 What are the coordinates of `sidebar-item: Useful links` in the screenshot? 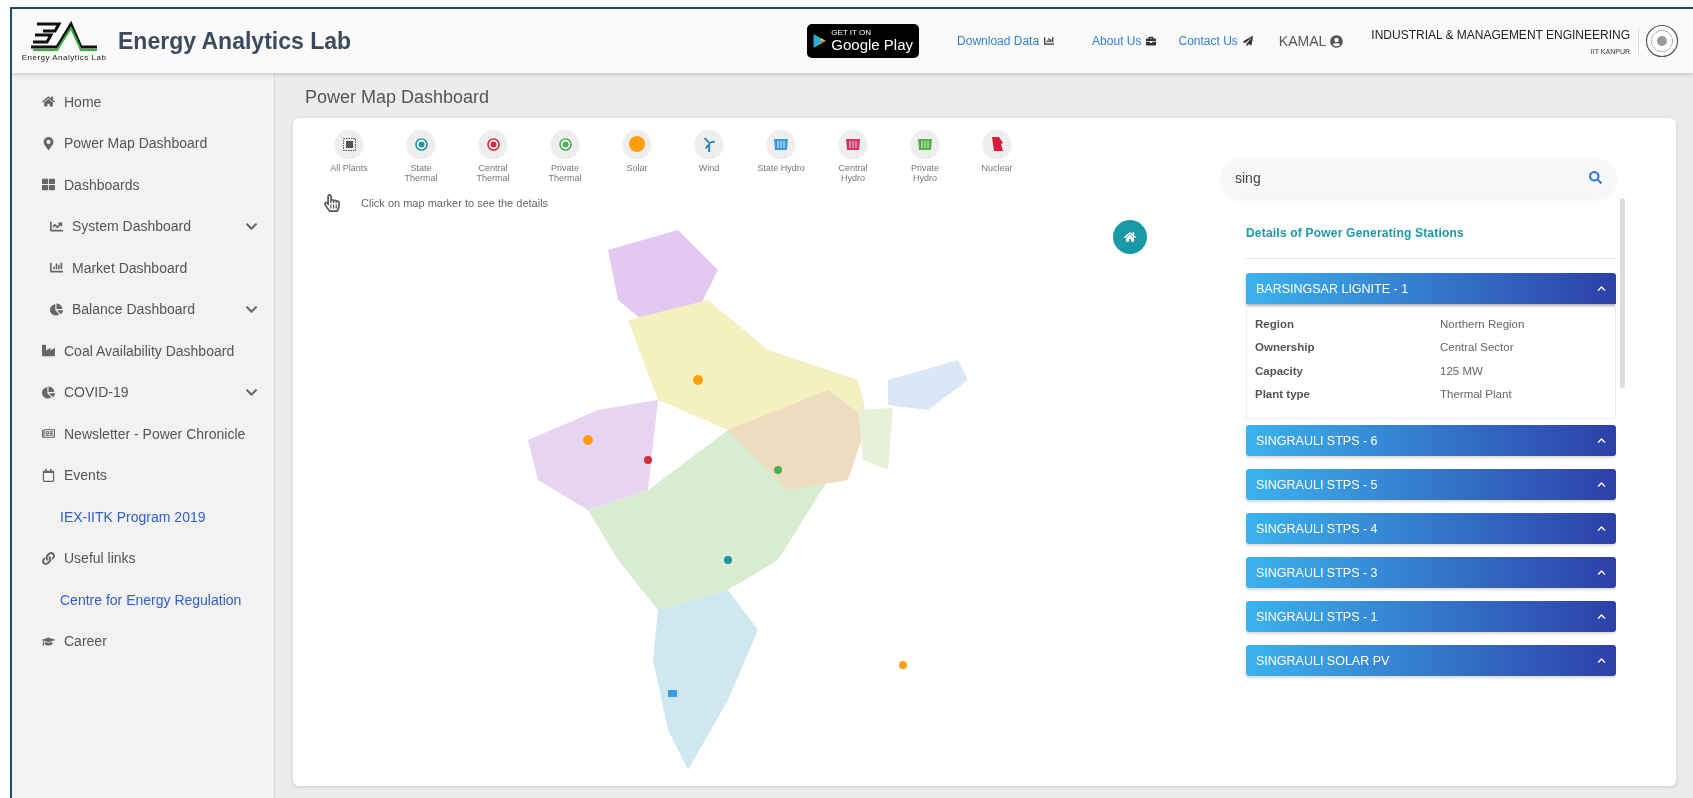 It's located at (143, 558).